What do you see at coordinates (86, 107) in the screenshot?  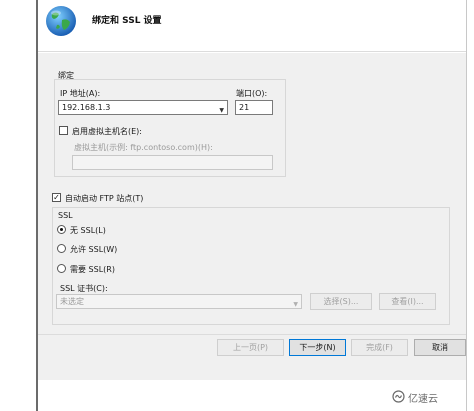 I see `ip-address-value: 192.168.1.3` at bounding box center [86, 107].